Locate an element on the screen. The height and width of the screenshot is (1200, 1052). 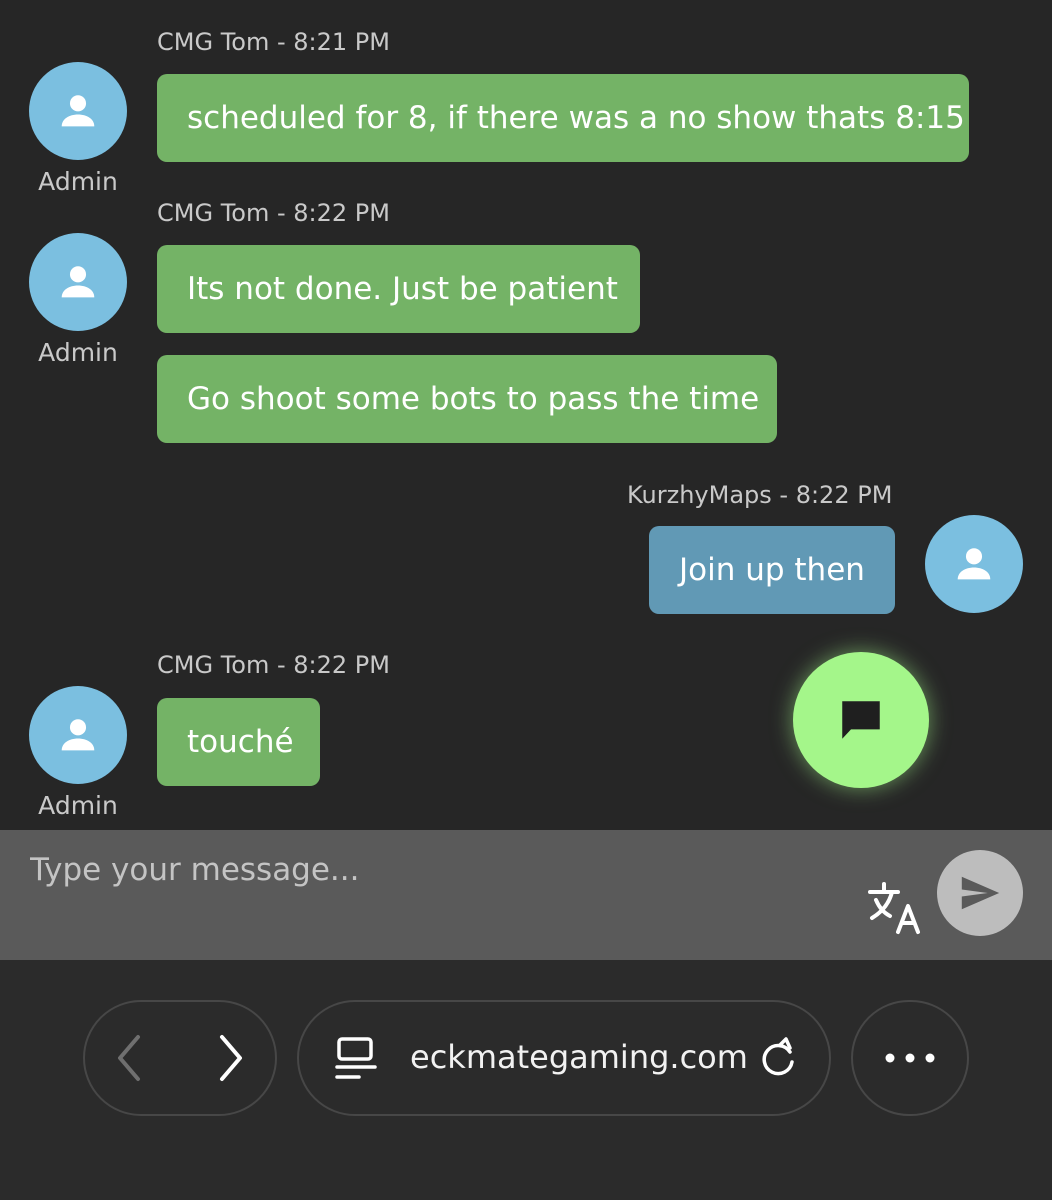
send-button is located at coordinates (980, 893).